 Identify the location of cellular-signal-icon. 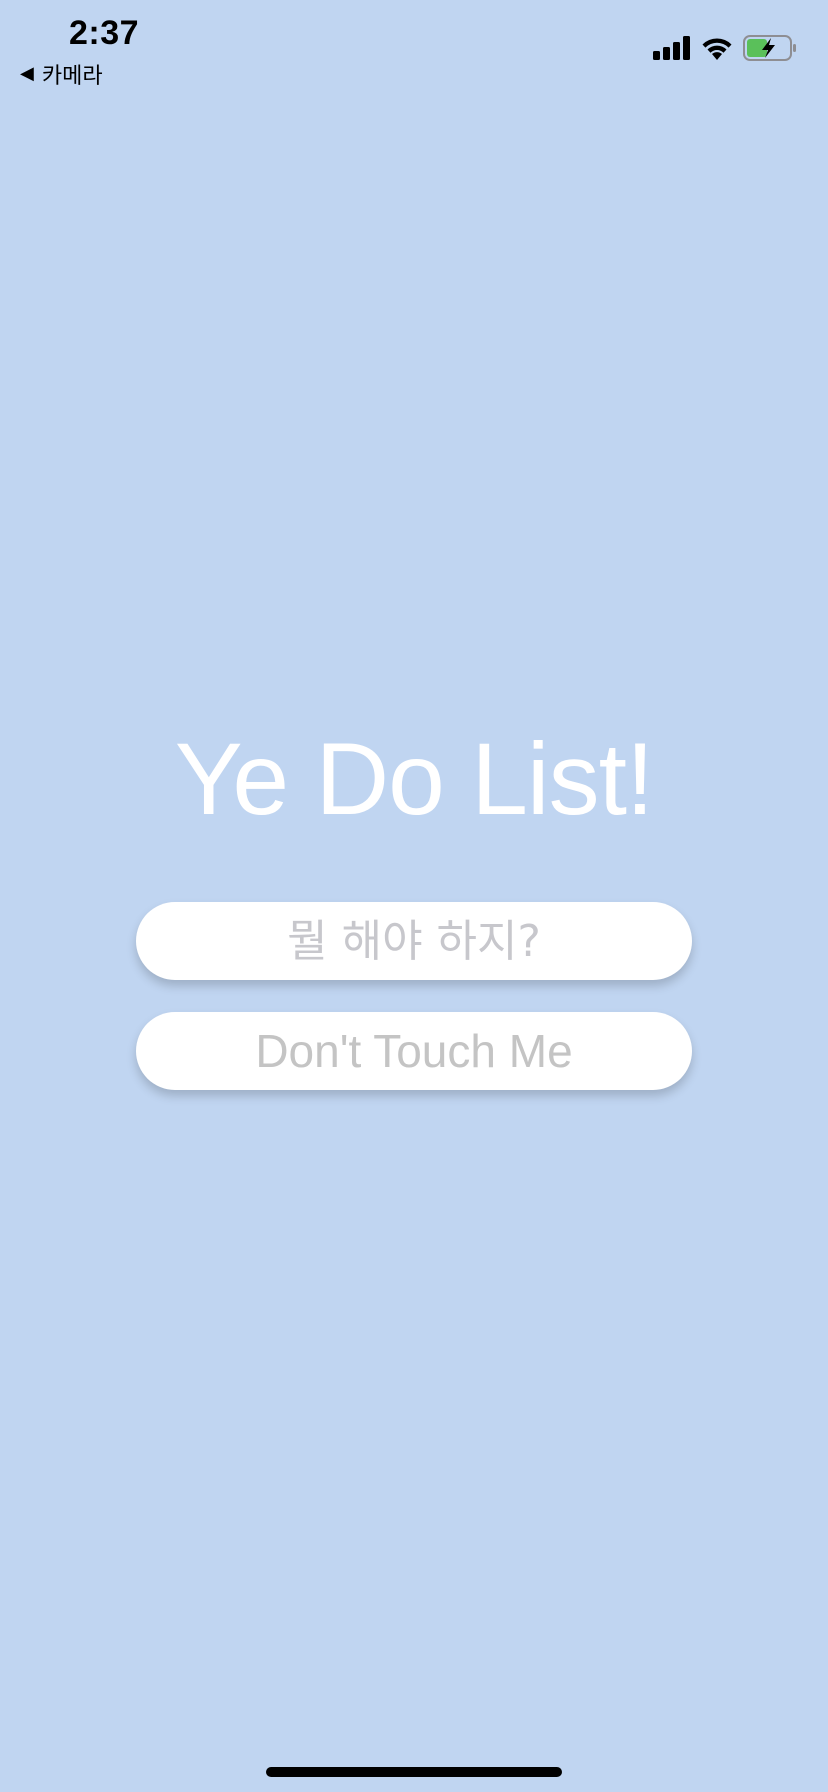
(671, 48).